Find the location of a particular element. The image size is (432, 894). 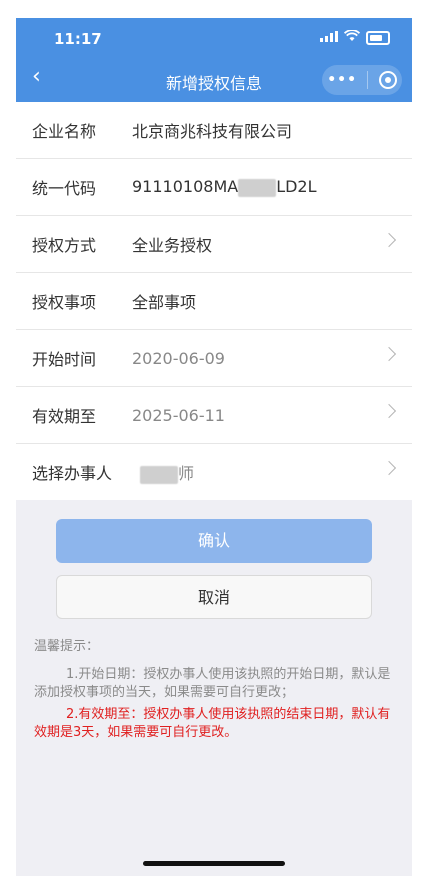

row-auth-matters: 授权事项 全部事项 is located at coordinates (214, 301).